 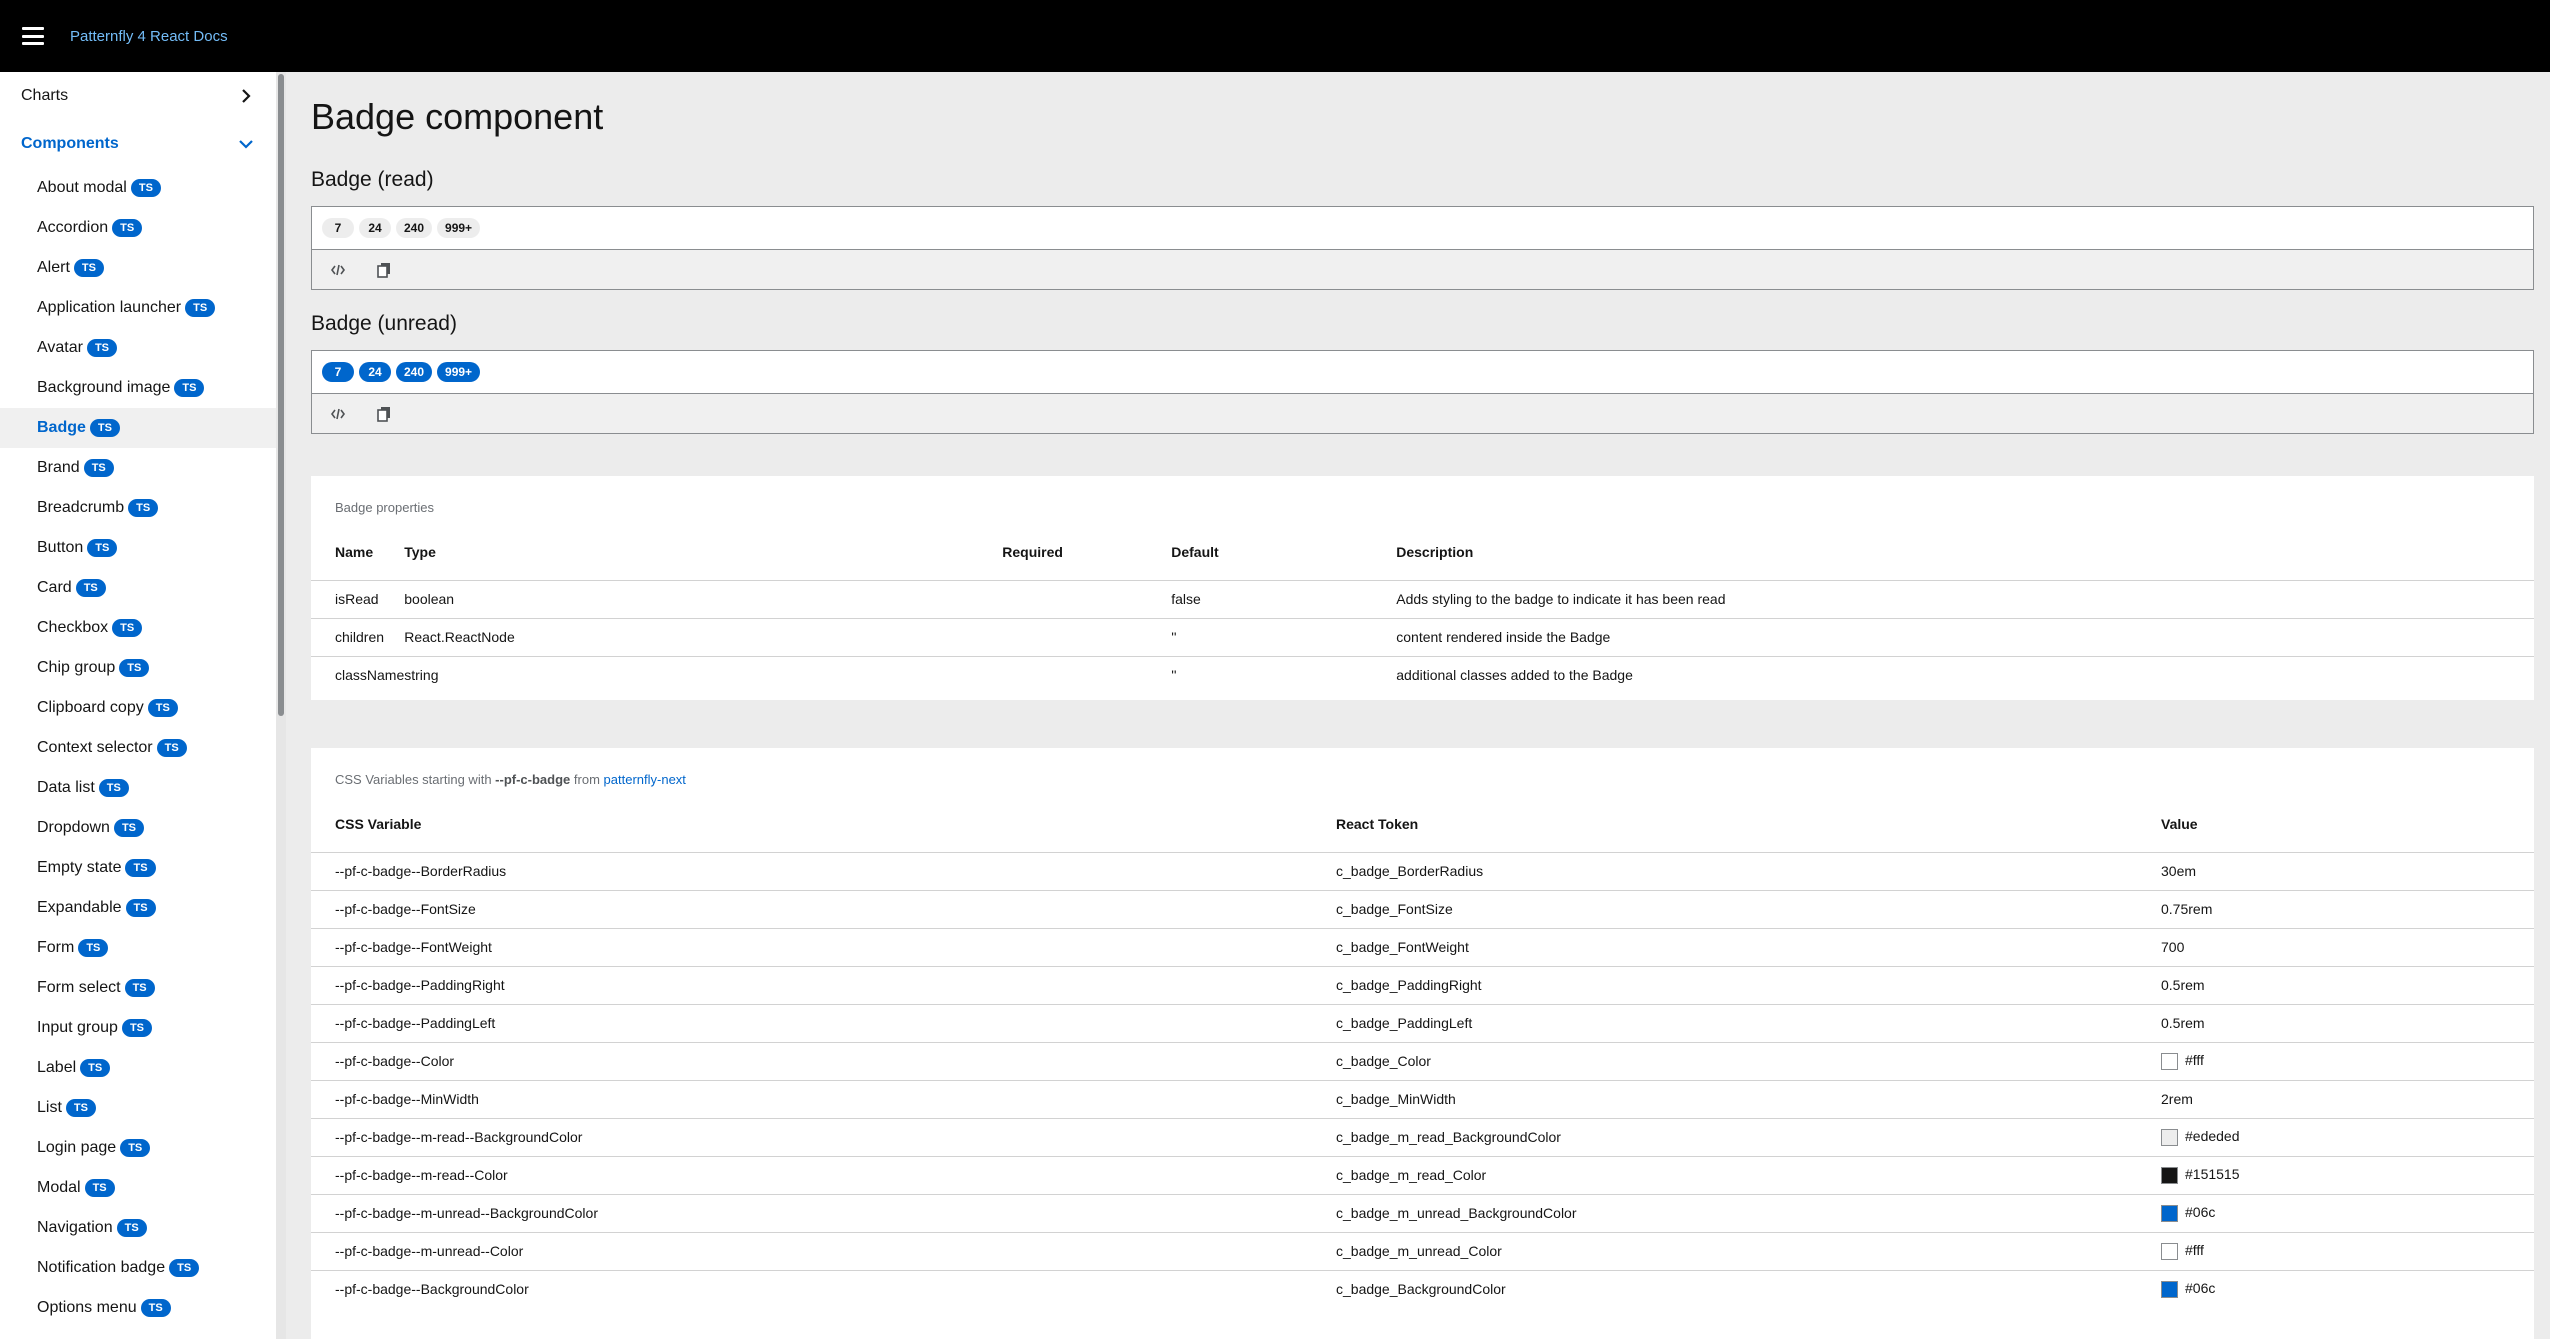 I want to click on sidebar-item-context-selector: Context selector TS, so click(x=138, y=748).